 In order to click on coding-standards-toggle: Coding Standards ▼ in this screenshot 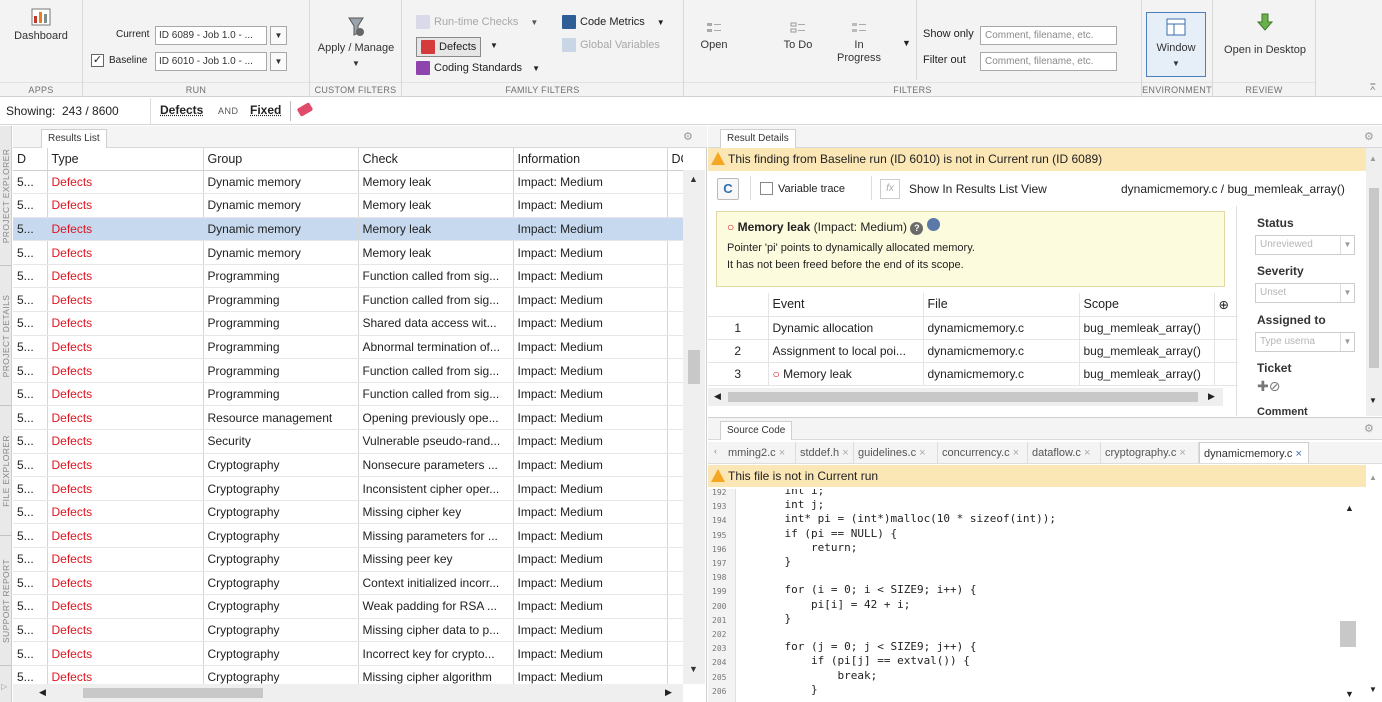, I will do `click(478, 68)`.